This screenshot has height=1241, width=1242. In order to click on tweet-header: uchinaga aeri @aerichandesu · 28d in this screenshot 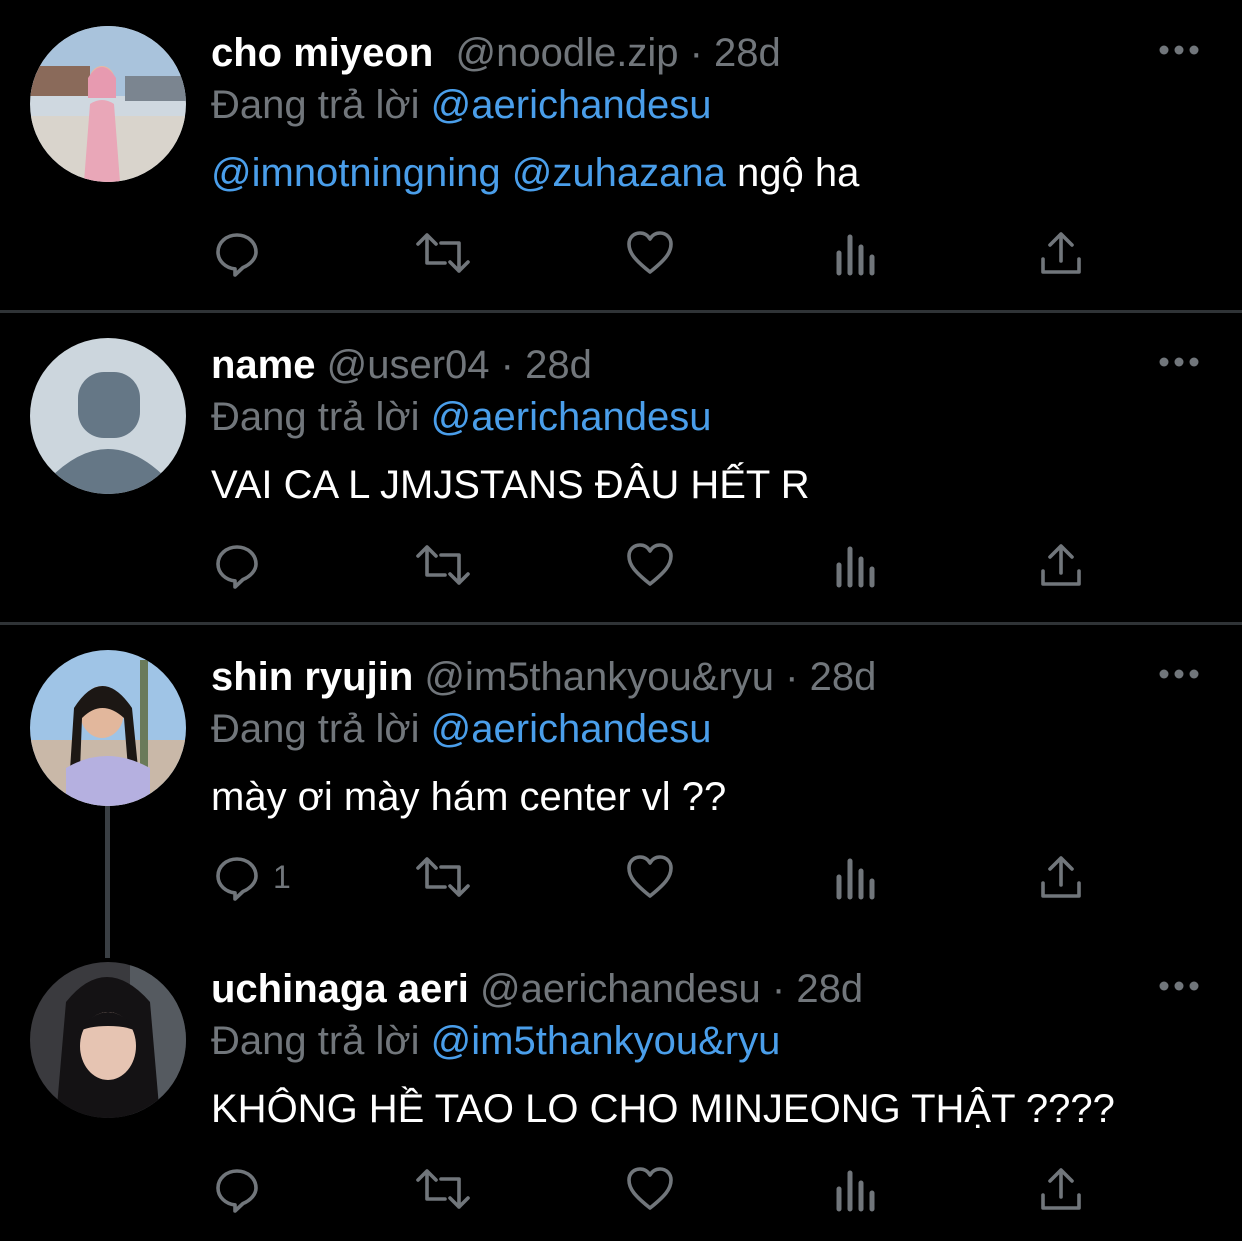, I will do `click(537, 989)`.